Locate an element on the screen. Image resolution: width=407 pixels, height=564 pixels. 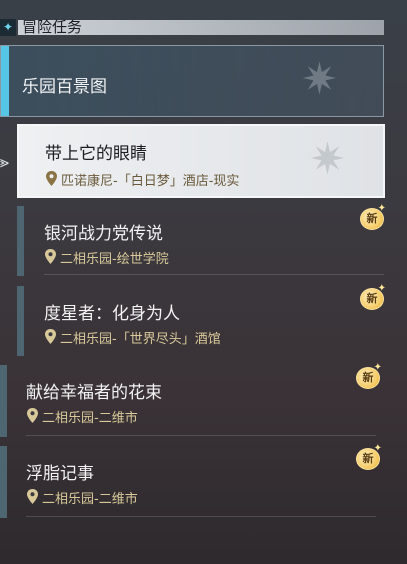
quest-location: 二相乐园-绘世学院 is located at coordinates (114, 259).